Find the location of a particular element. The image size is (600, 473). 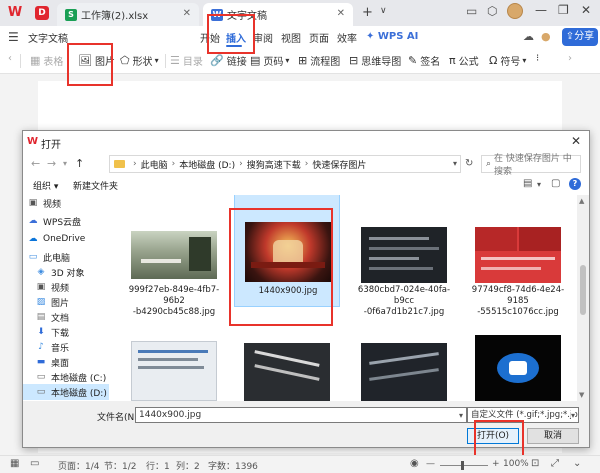

avatar is located at coordinates (515, 11).